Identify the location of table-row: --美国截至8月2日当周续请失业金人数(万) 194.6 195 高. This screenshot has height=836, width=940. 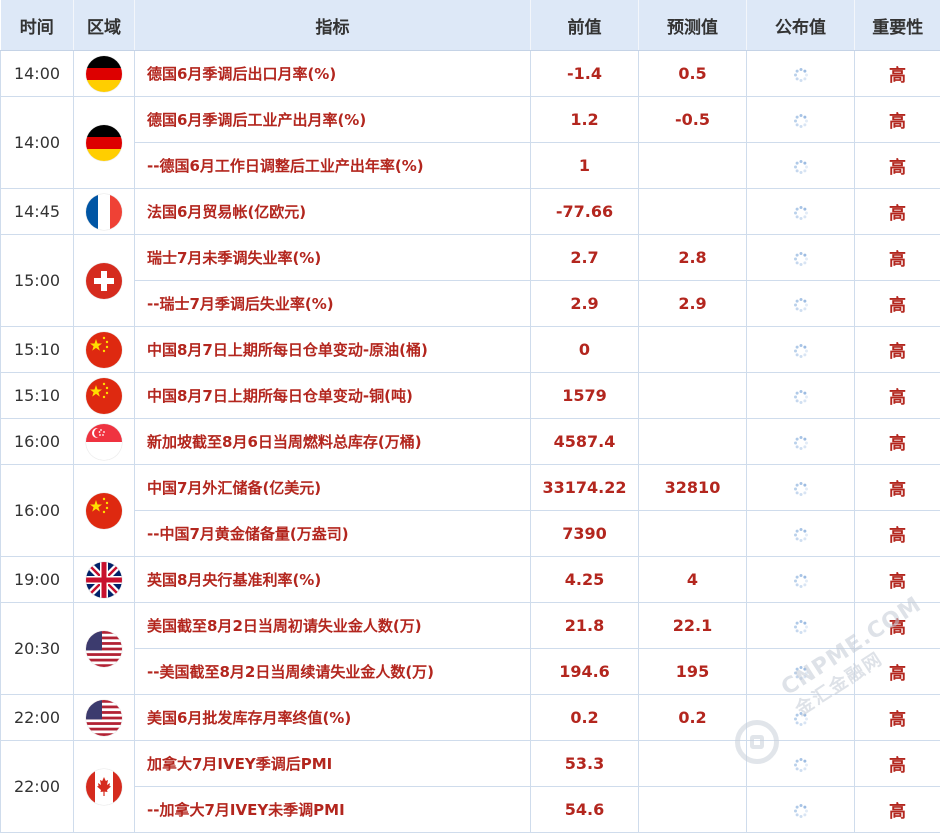
(470, 671).